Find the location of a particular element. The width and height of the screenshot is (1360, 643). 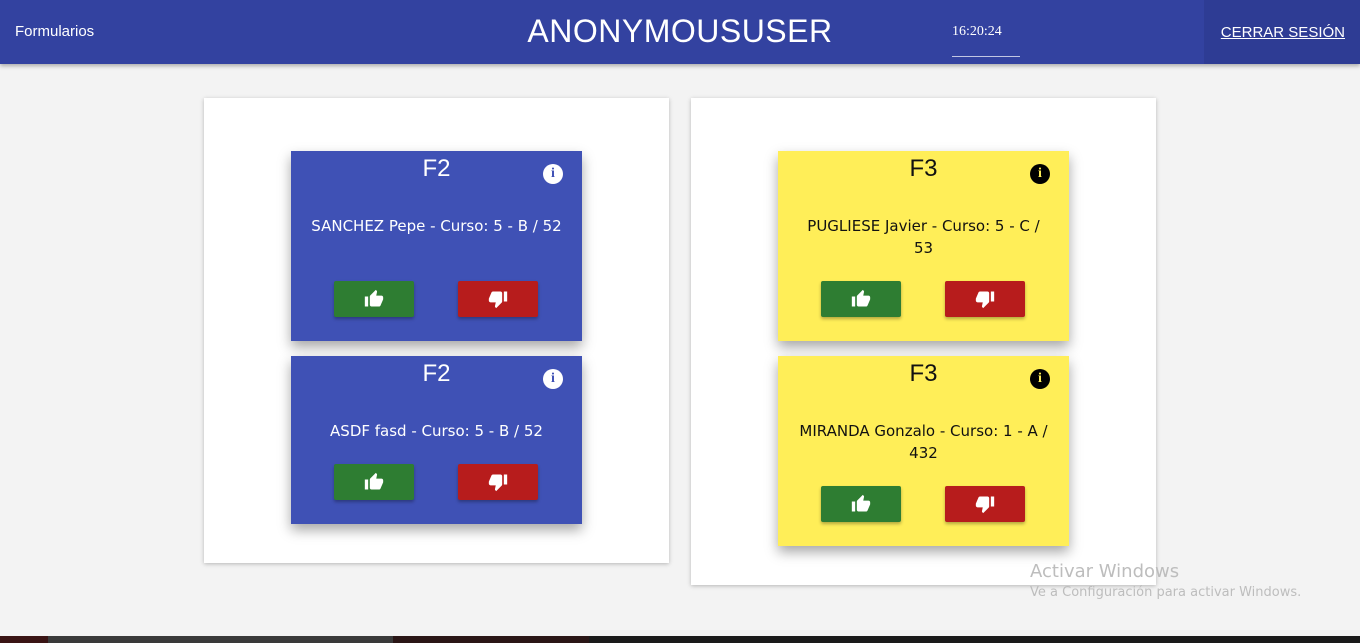

activation-watermark-subtitle: Ve a Configuración para activar Windows. is located at coordinates (1166, 592).